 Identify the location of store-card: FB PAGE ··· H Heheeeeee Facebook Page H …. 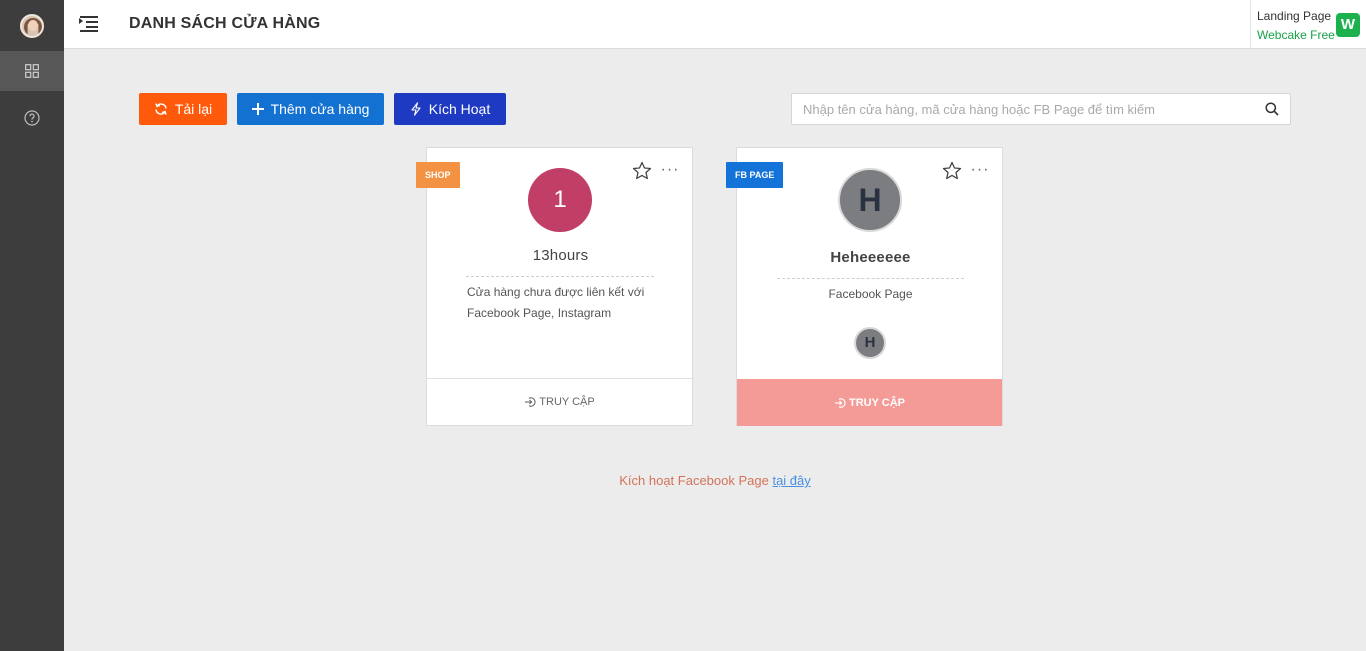
(864, 286).